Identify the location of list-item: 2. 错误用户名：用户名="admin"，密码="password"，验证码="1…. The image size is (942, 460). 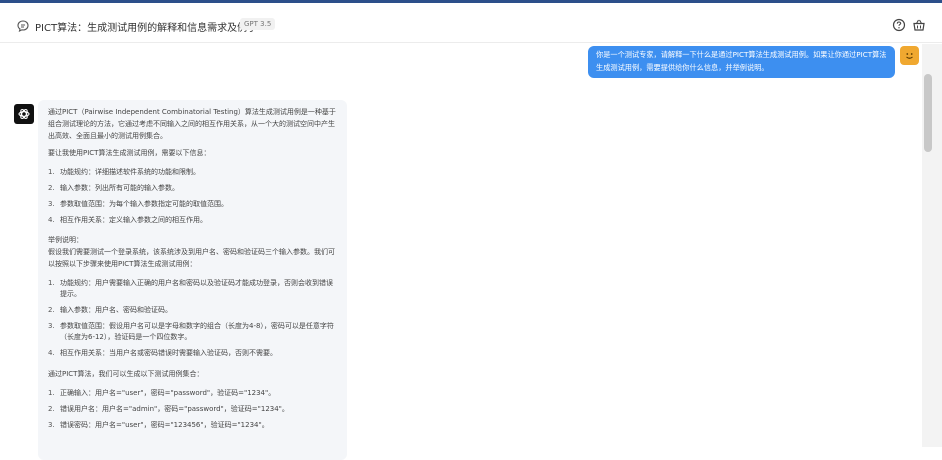
(168, 409).